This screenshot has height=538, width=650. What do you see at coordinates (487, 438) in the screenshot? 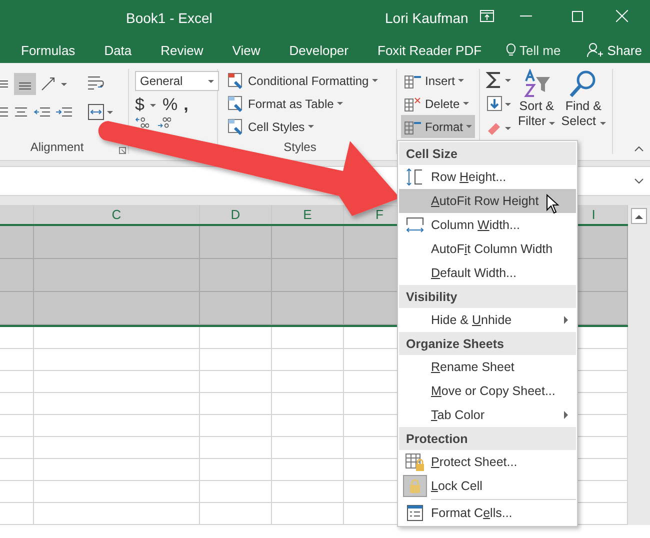
I see `menu-section-header: Protection` at bounding box center [487, 438].